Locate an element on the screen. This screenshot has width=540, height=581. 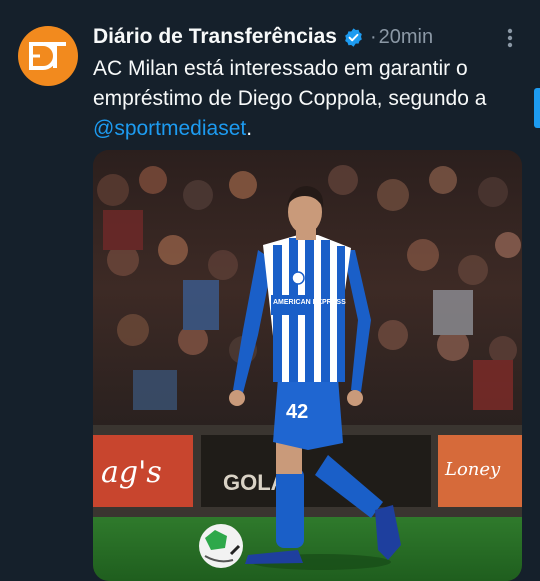
account-name: Diário de Transferências is located at coordinates (215, 37).